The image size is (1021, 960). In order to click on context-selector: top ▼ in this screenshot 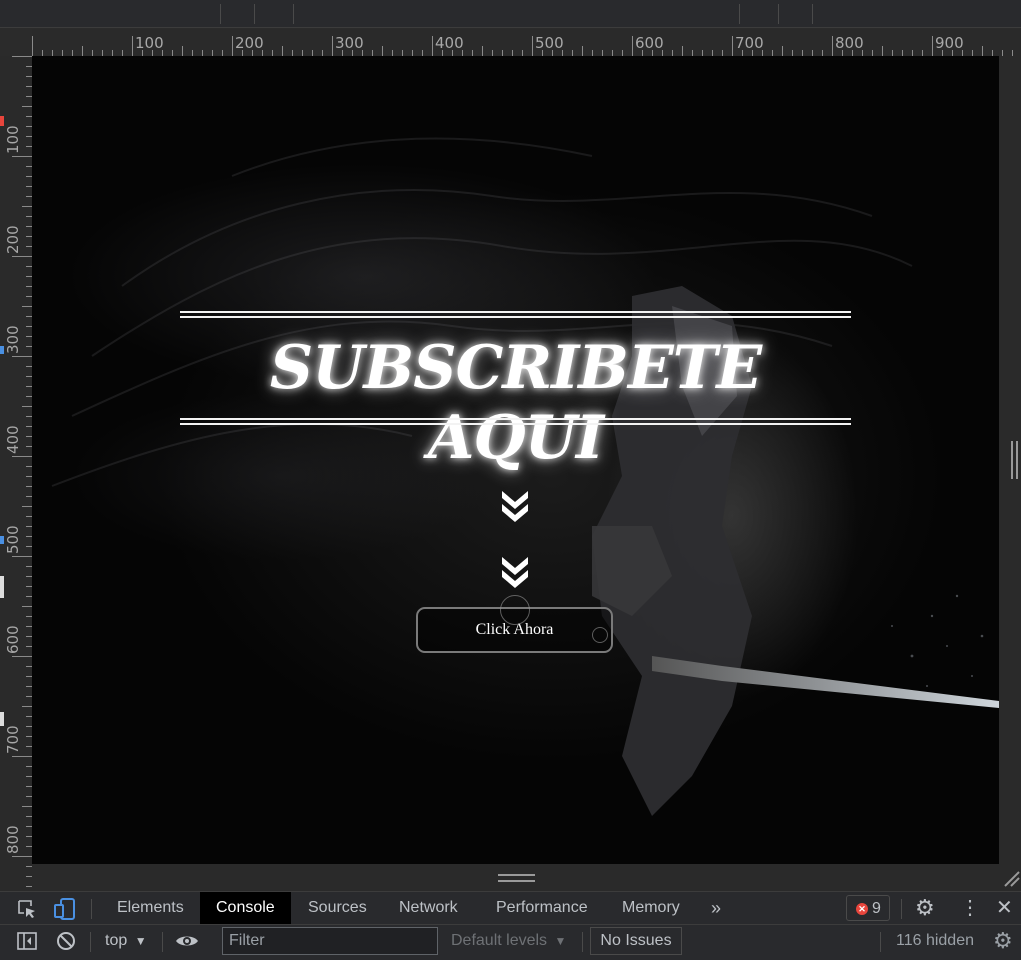, I will do `click(126, 941)`.